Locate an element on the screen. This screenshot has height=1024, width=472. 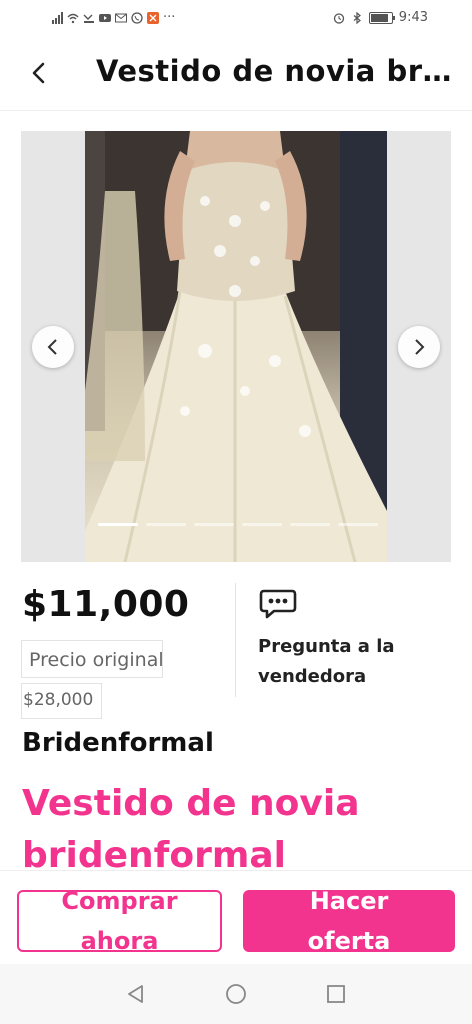
youtube-icon is located at coordinates (105, 17).